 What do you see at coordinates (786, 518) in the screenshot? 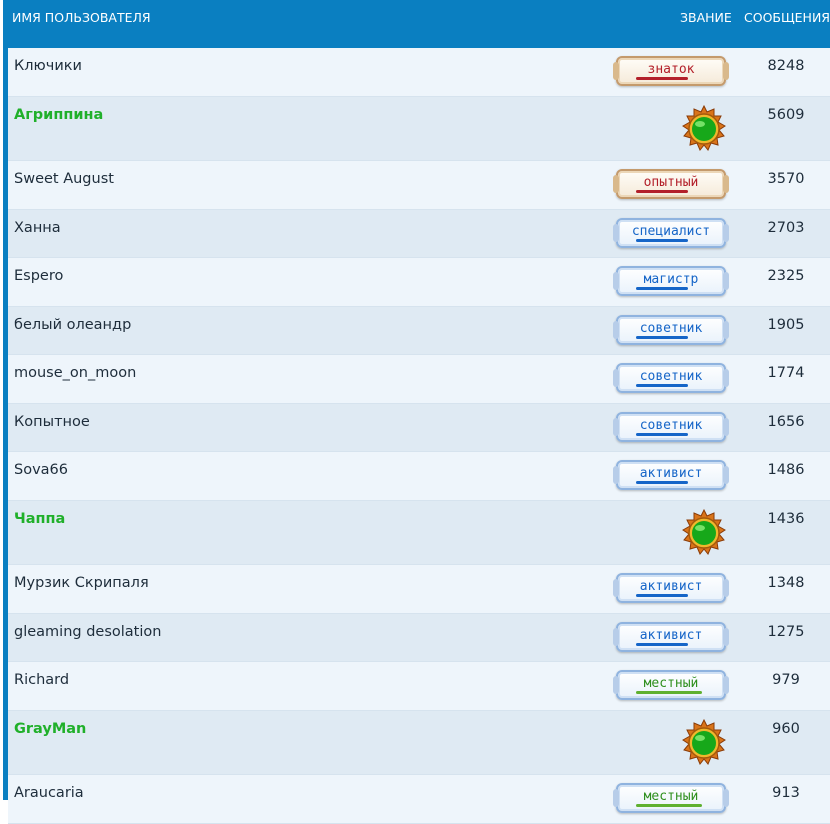
I see `post-count: 1436` at bounding box center [786, 518].